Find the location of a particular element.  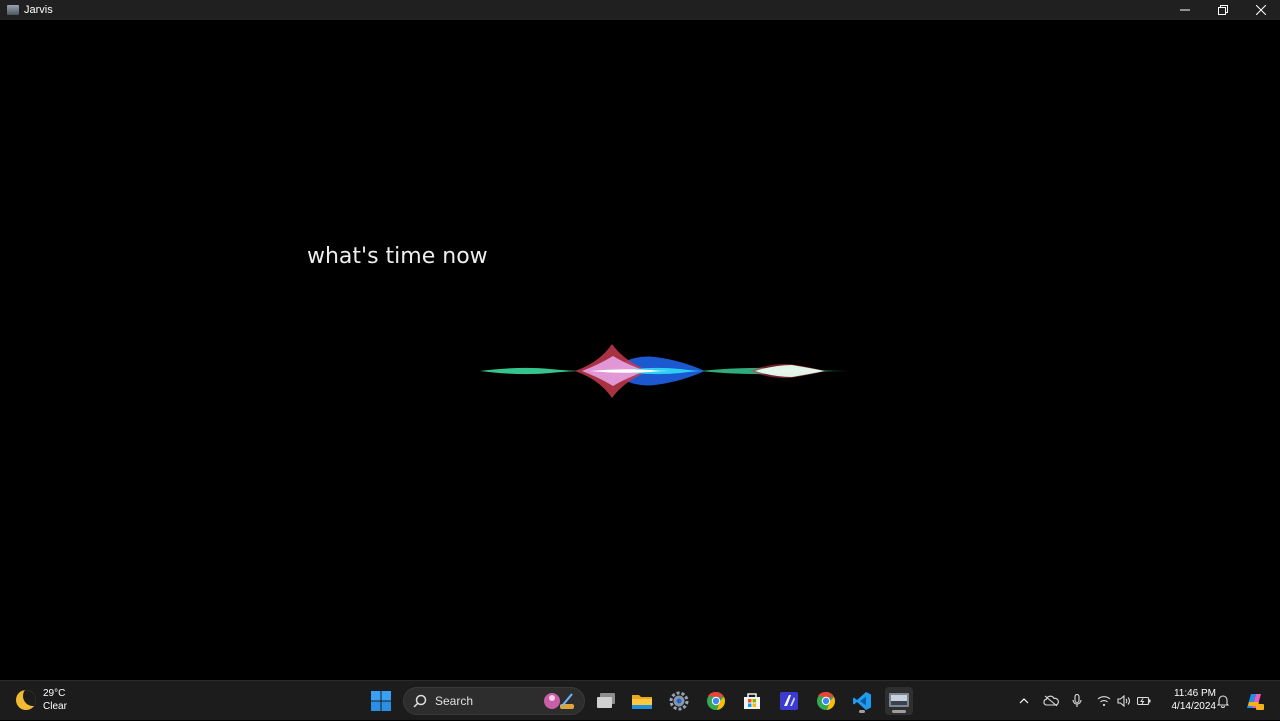

close-icon is located at coordinates (1261, 10).